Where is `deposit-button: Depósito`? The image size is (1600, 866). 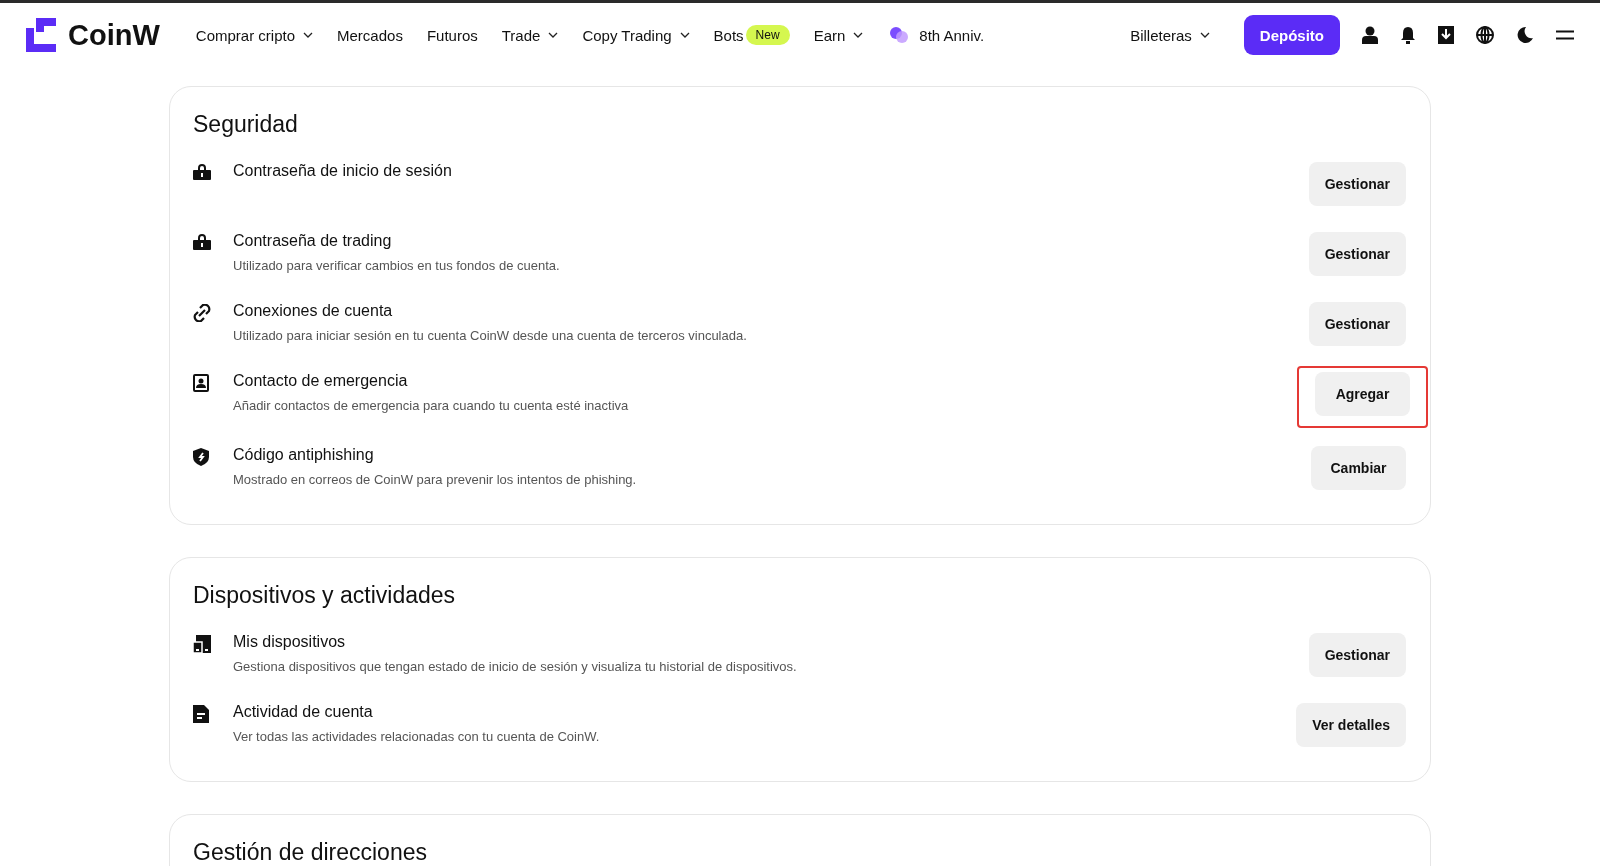 deposit-button: Depósito is located at coordinates (1291, 35).